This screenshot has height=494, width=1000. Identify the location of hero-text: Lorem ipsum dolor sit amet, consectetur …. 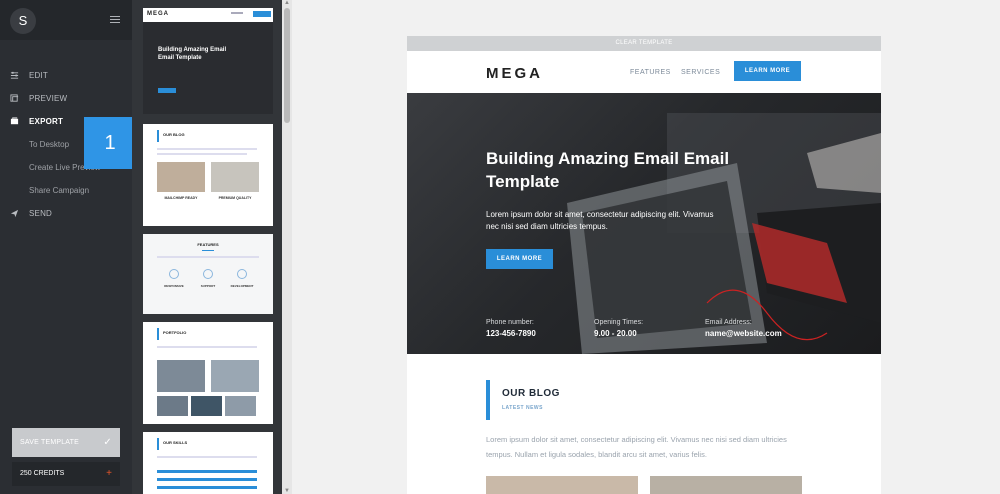
(600, 220).